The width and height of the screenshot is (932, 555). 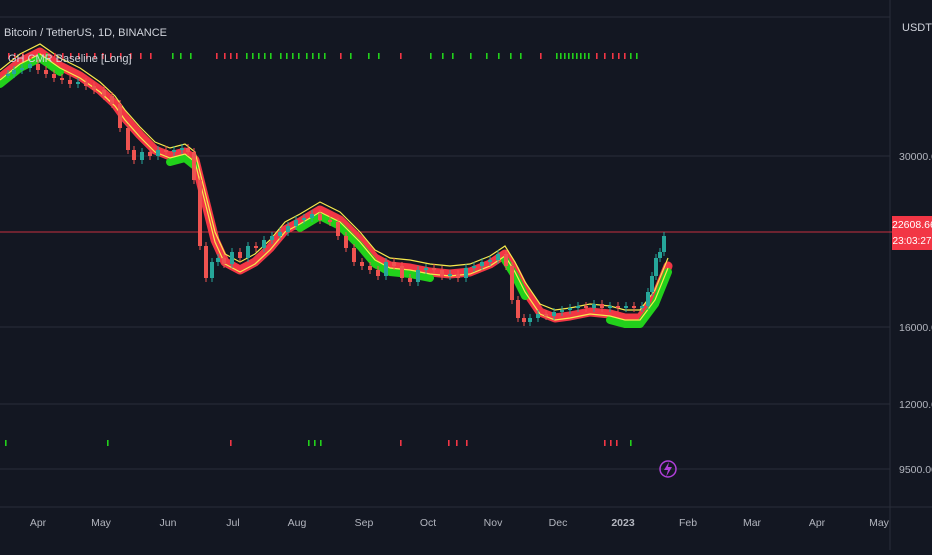 What do you see at coordinates (428, 523) in the screenshot?
I see `time-axis-label: Oct` at bounding box center [428, 523].